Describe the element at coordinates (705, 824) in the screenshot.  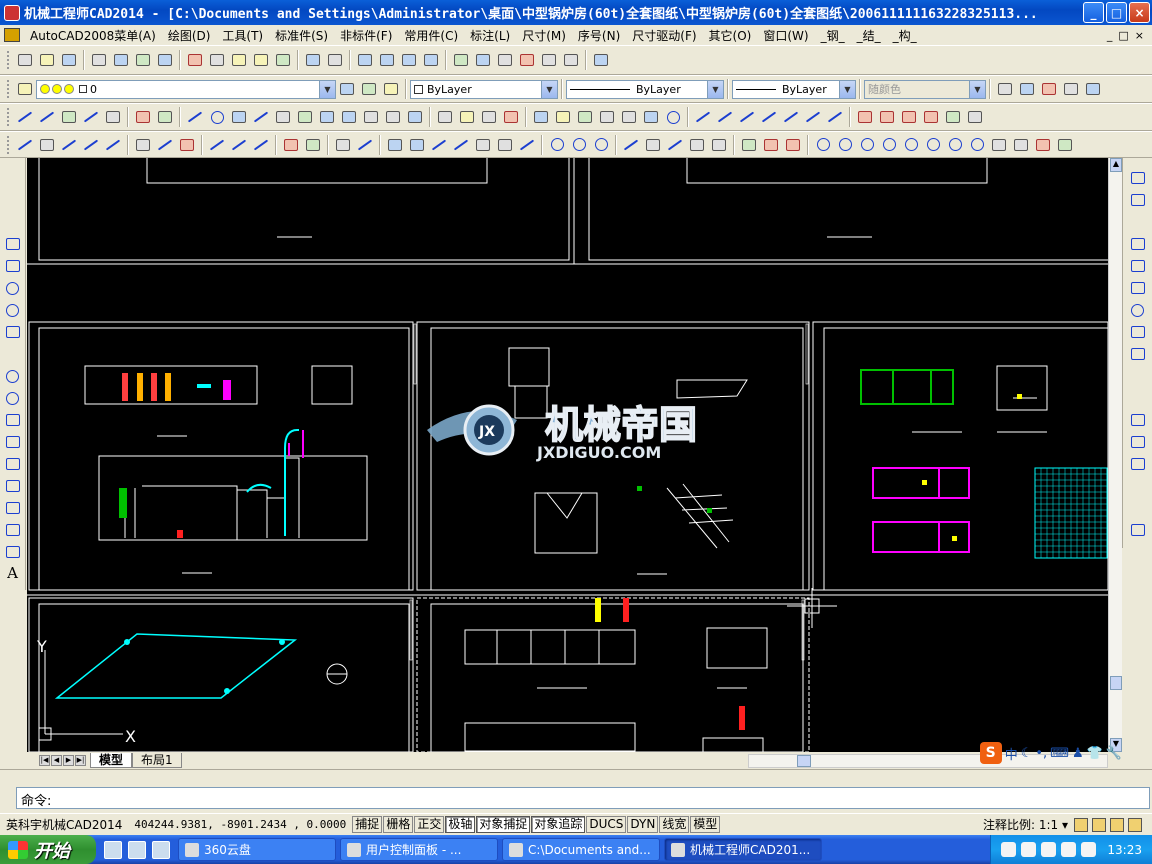
I see `toggle-model: 模型` at that location.